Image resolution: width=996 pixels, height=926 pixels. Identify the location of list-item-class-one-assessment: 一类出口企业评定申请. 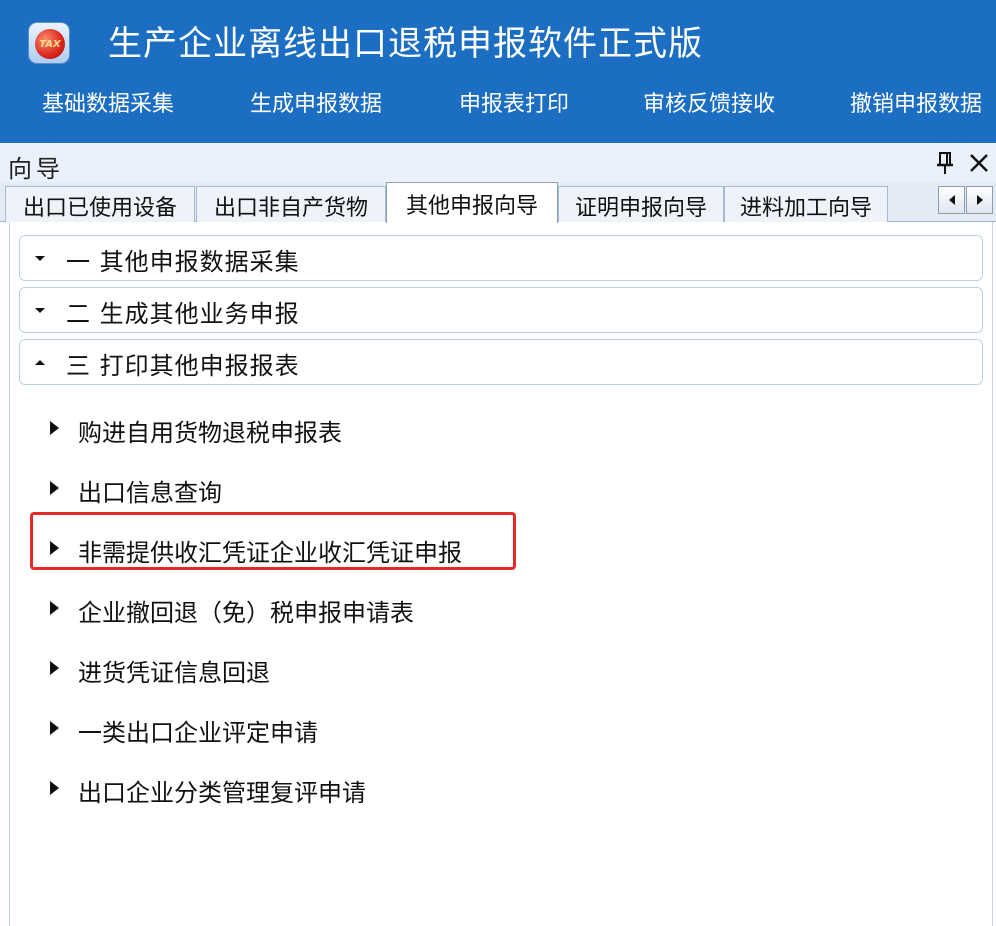
(344, 729).